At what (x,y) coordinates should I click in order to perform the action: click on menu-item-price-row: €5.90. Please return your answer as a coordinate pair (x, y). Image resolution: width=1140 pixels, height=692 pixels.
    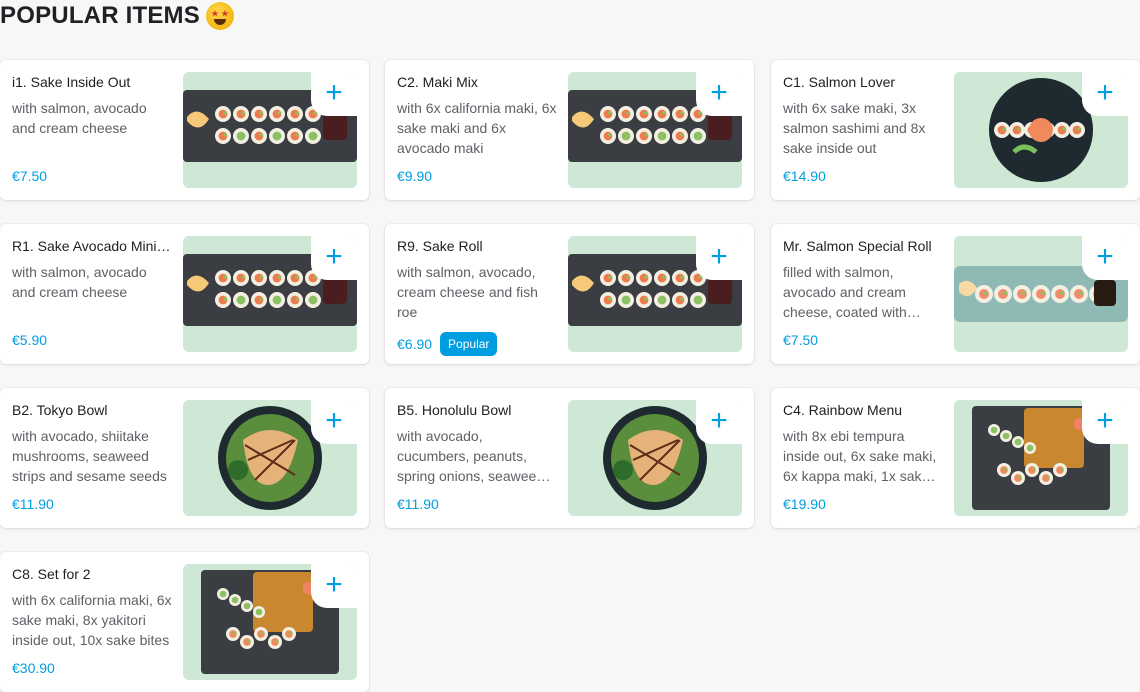
    Looking at the image, I should click on (29, 340).